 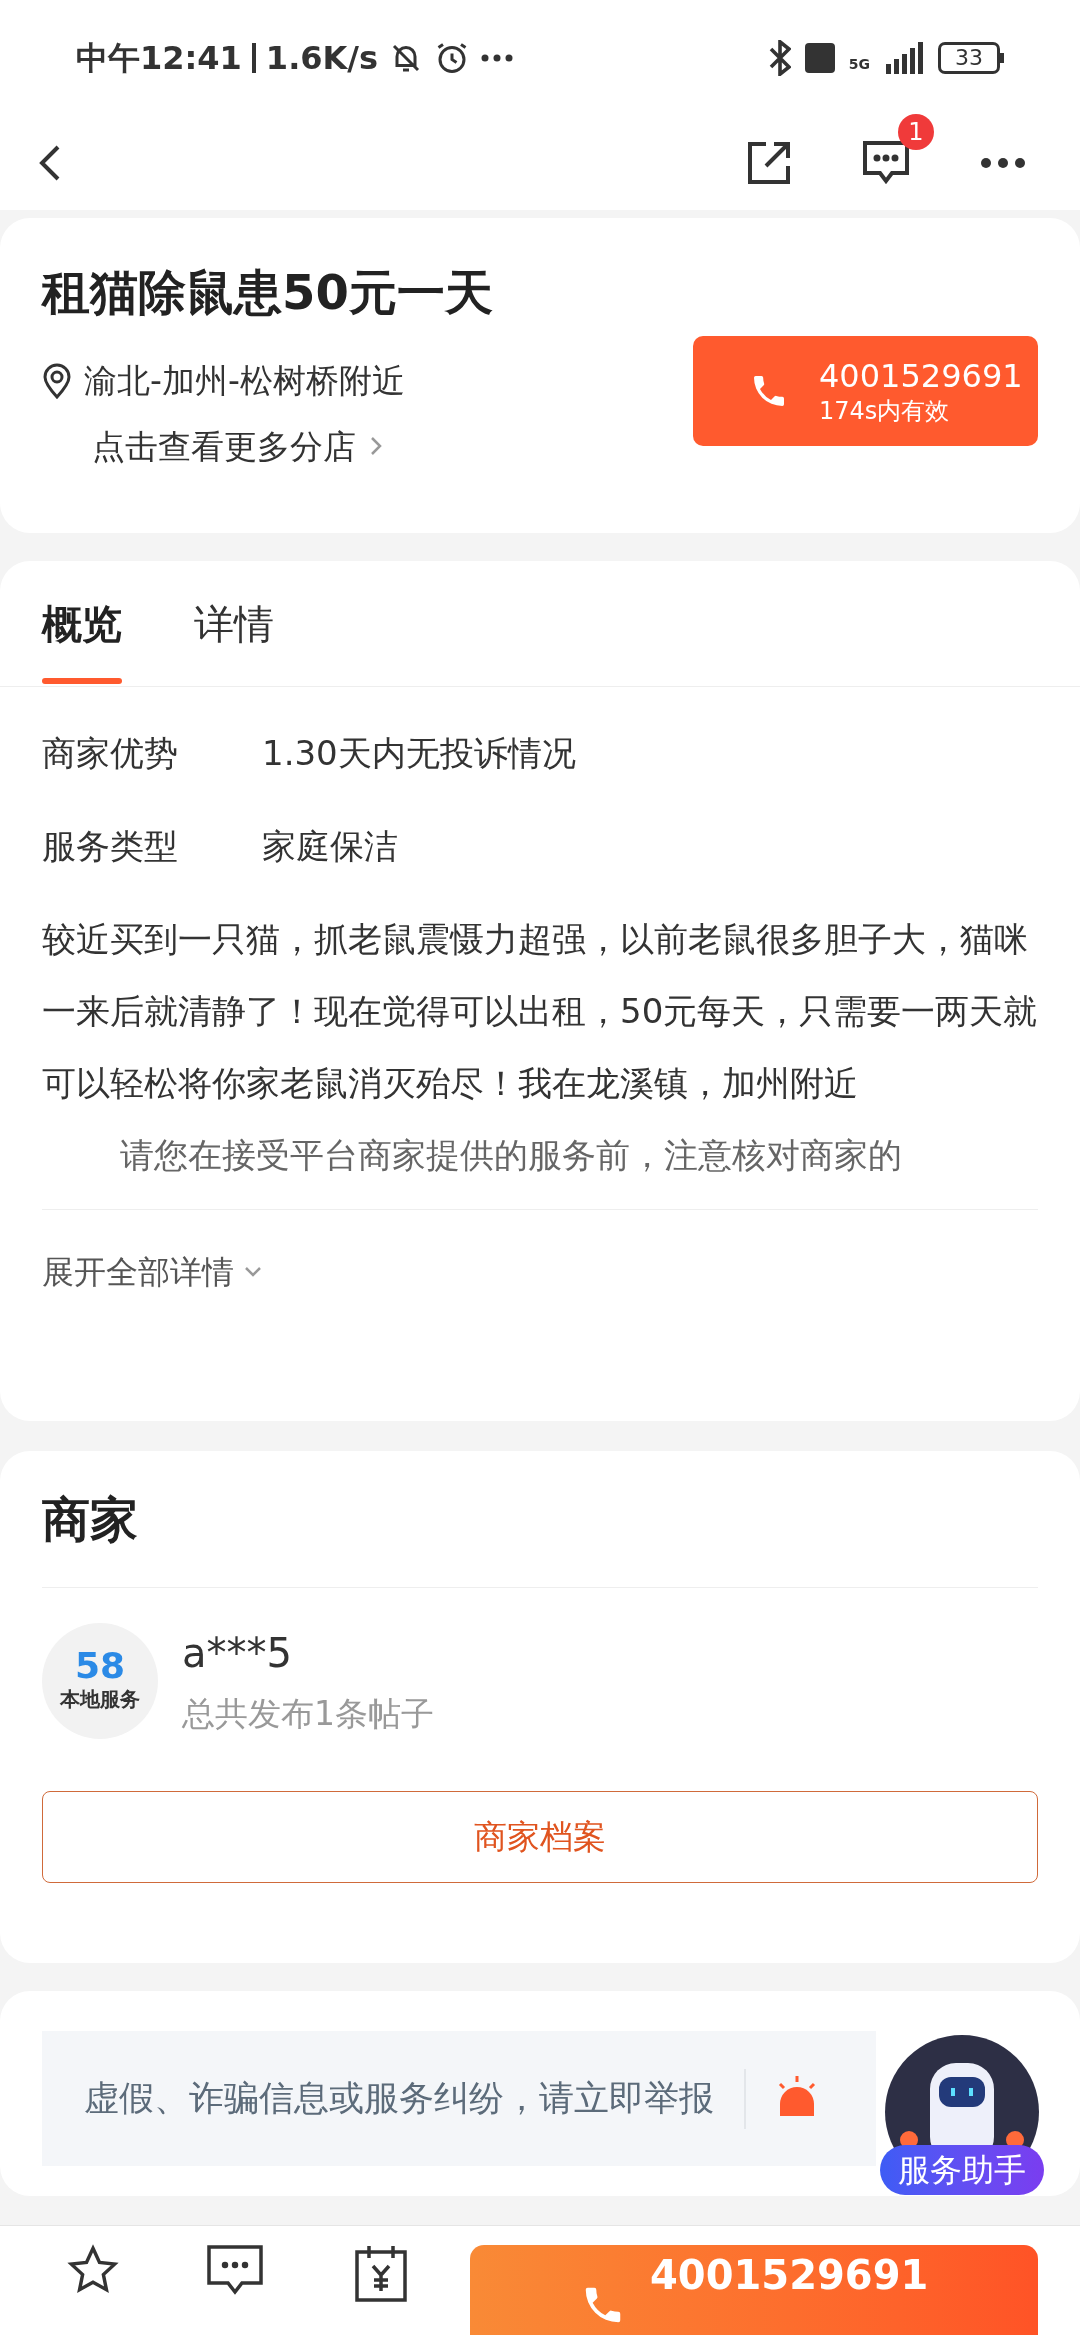 I want to click on field-label: 服务类型, so click(x=110, y=846).